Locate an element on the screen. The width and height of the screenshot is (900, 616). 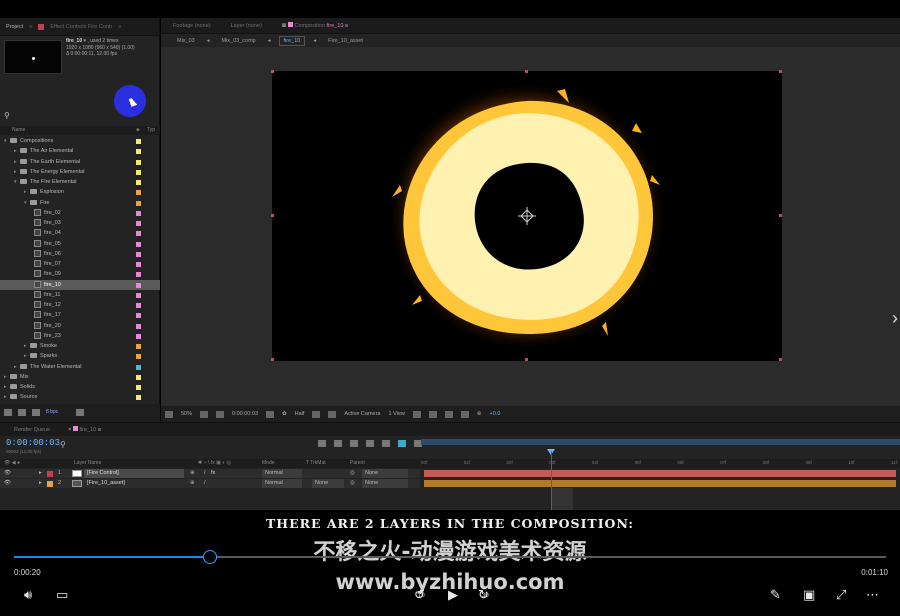
project-folder: ▸ Solids is located at coordinates (80, 387).